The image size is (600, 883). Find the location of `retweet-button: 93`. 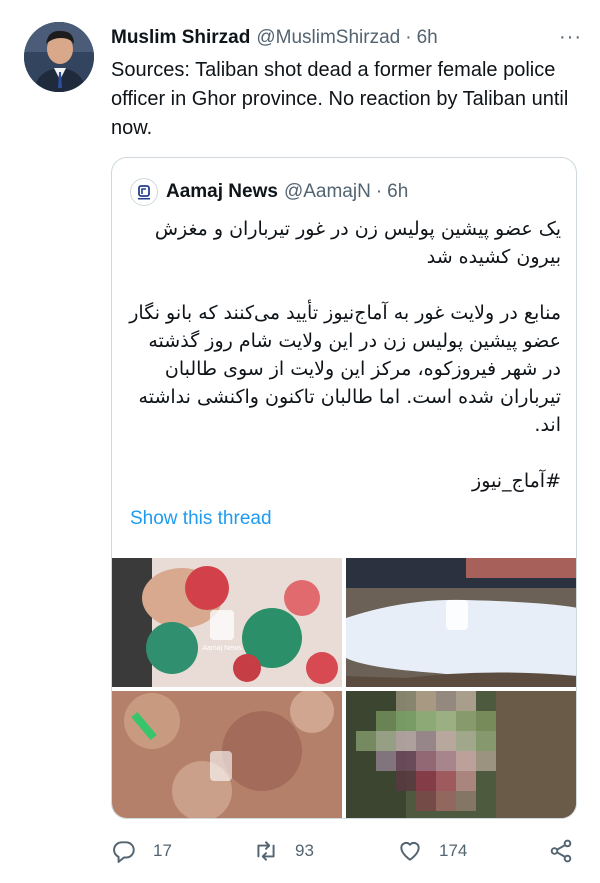

retweet-button: 93 is located at coordinates (283, 851).